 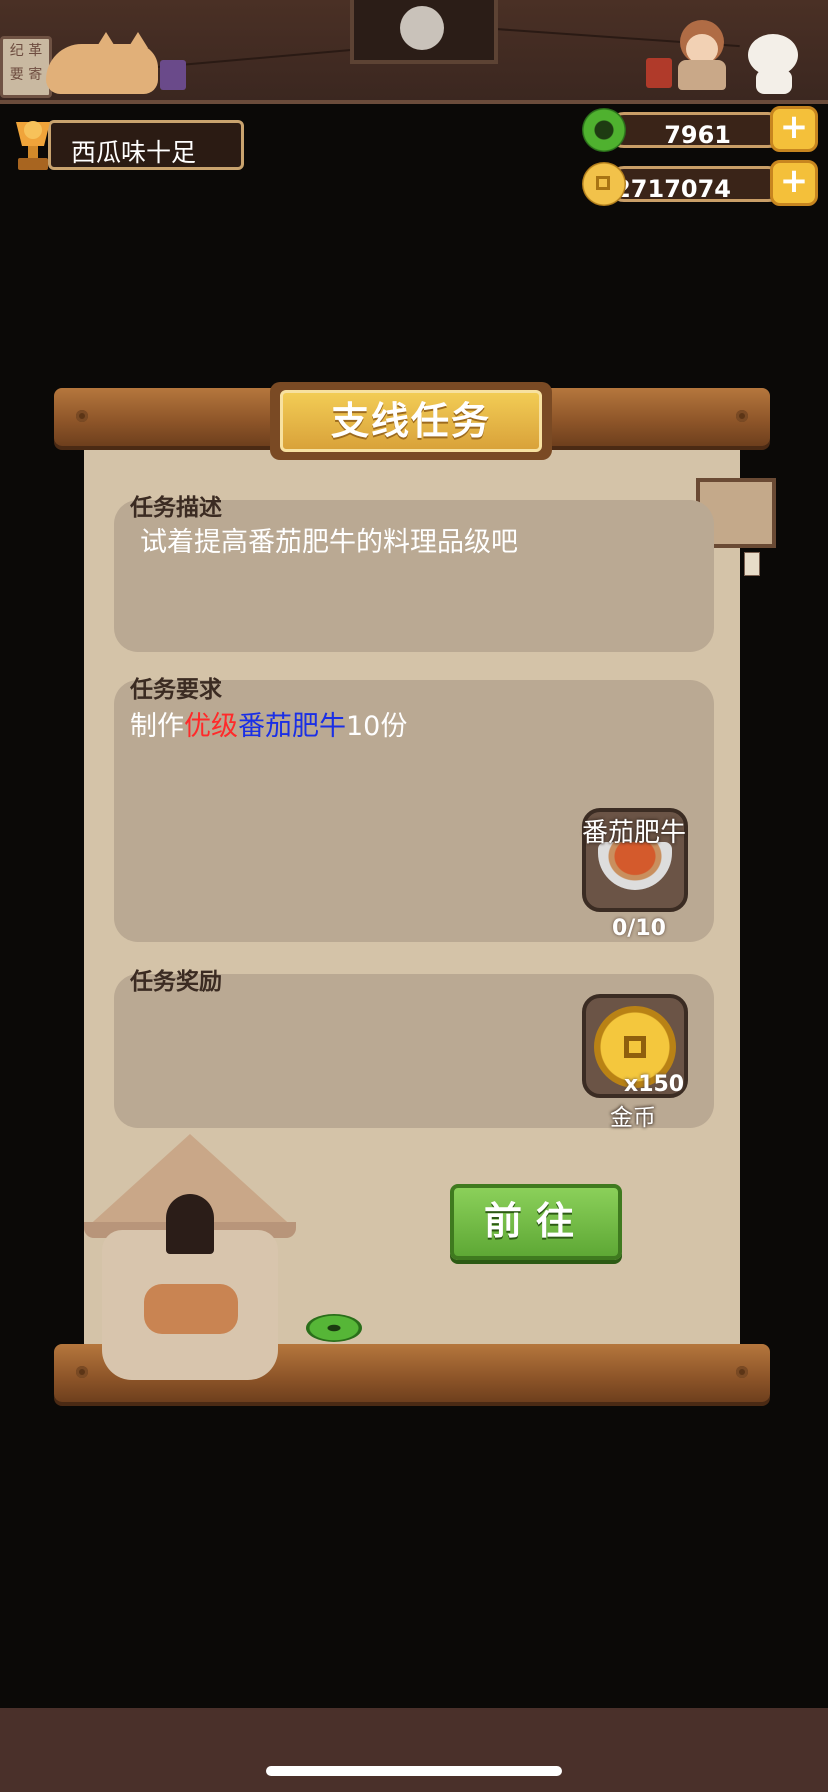 I want to click on straw-hat-monk-character, so click(x=190, y=1264).